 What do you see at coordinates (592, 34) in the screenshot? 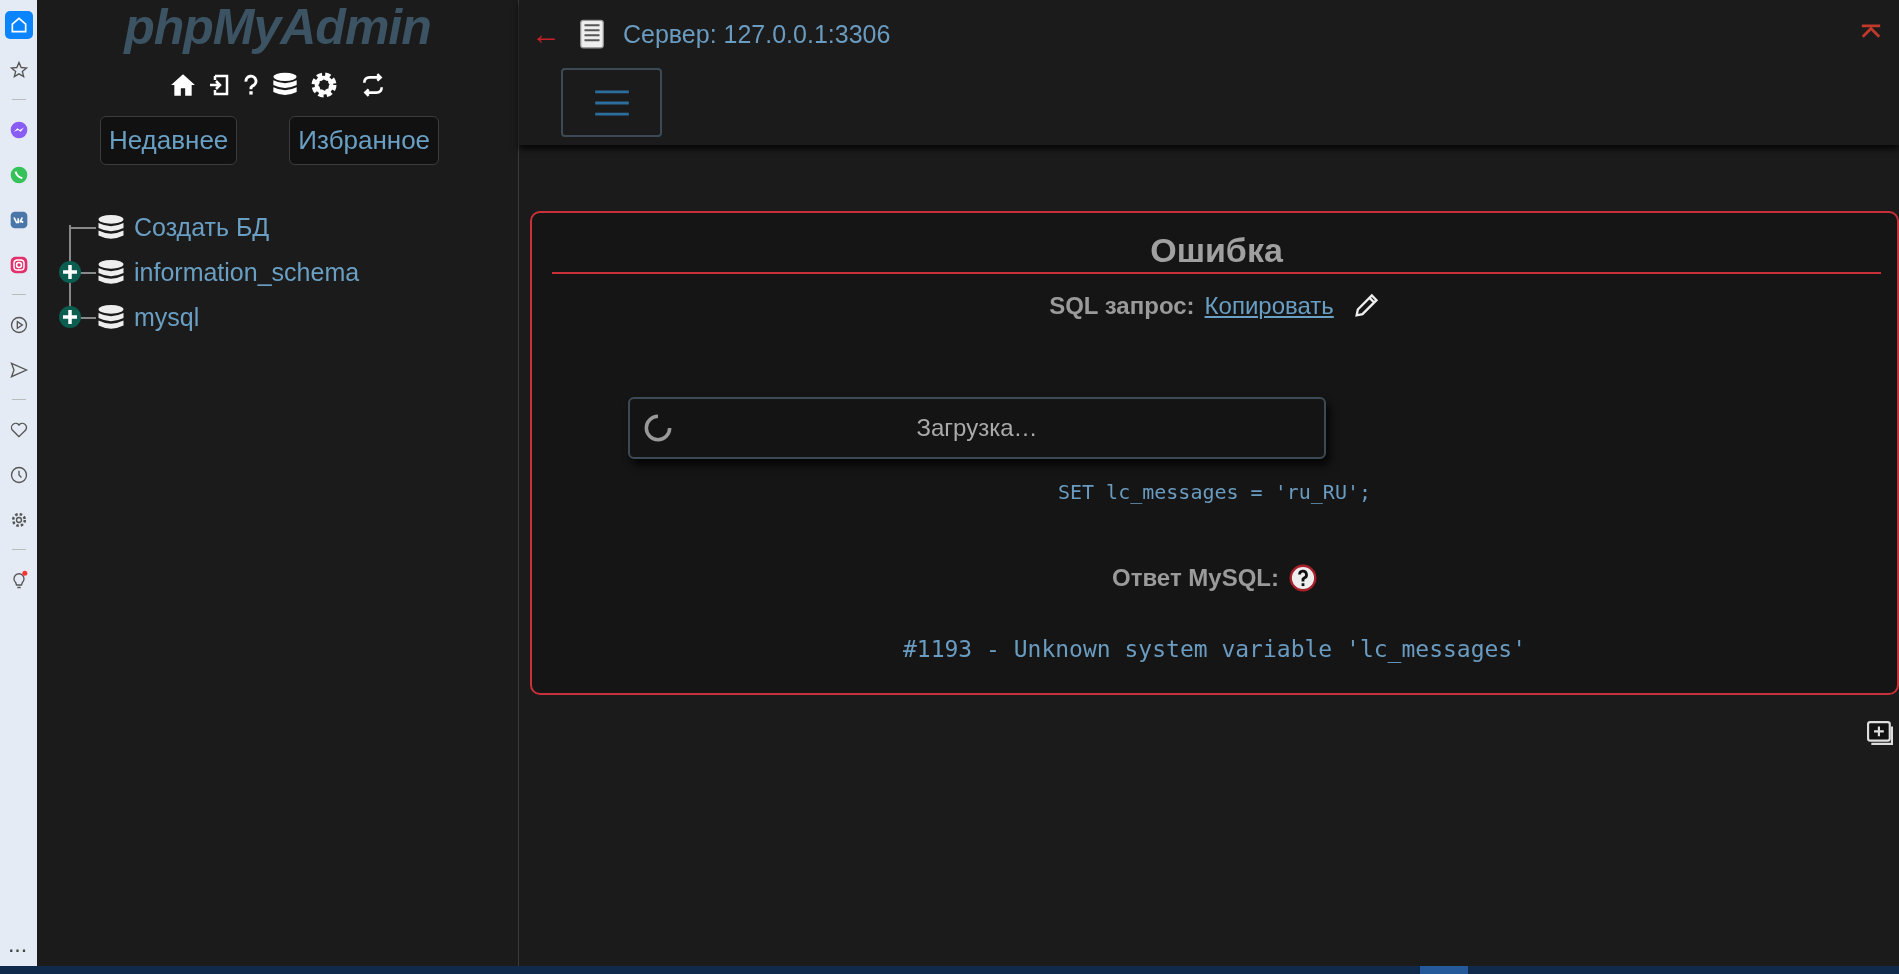
I see `server-icon` at bounding box center [592, 34].